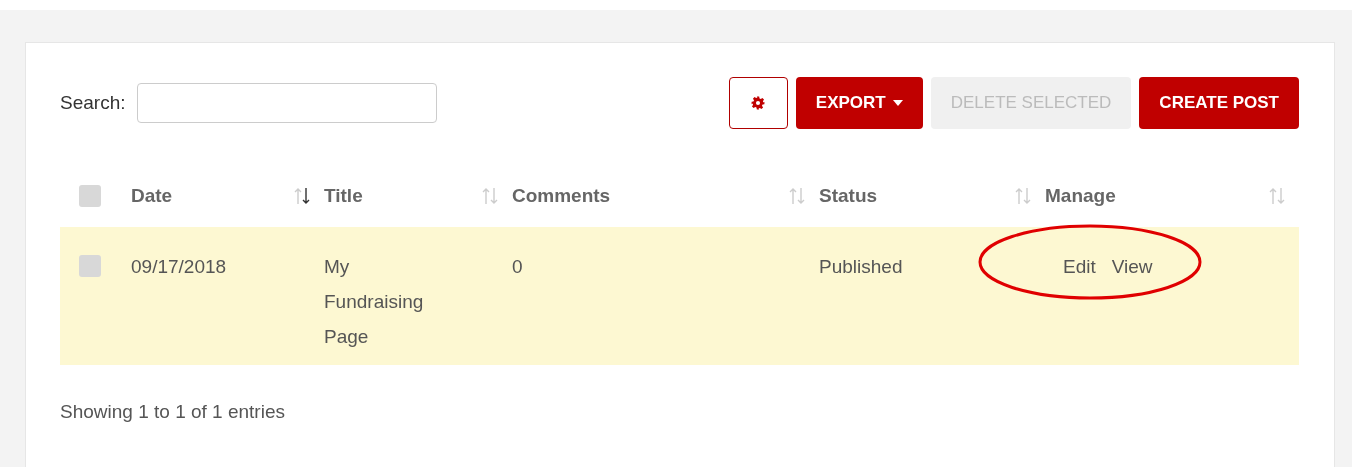 The width and height of the screenshot is (1352, 467). I want to click on column-header: Status, so click(848, 196).